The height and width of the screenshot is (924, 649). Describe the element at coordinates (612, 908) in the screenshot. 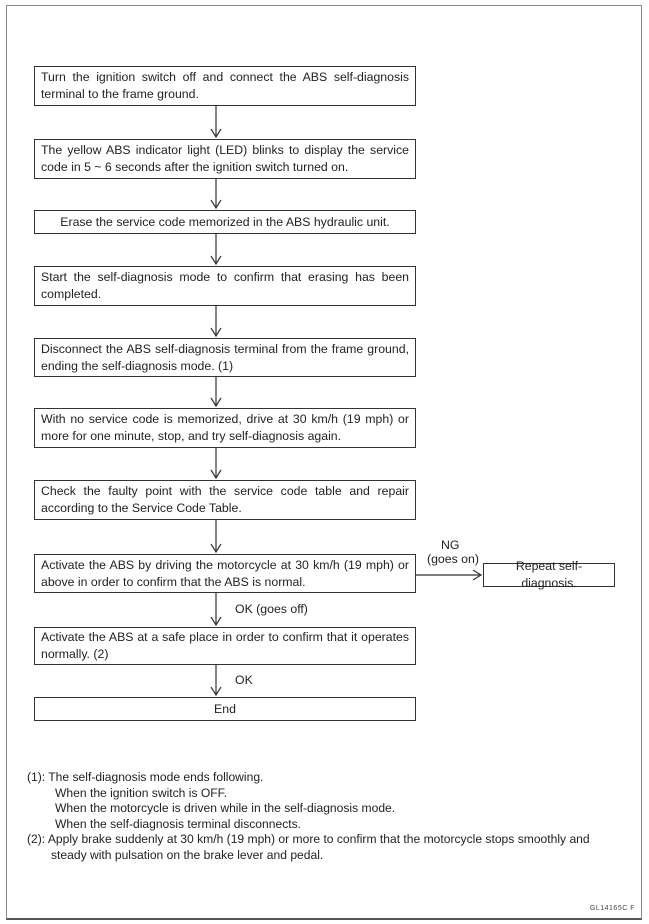

I see `figure-code: GL14165C F` at that location.